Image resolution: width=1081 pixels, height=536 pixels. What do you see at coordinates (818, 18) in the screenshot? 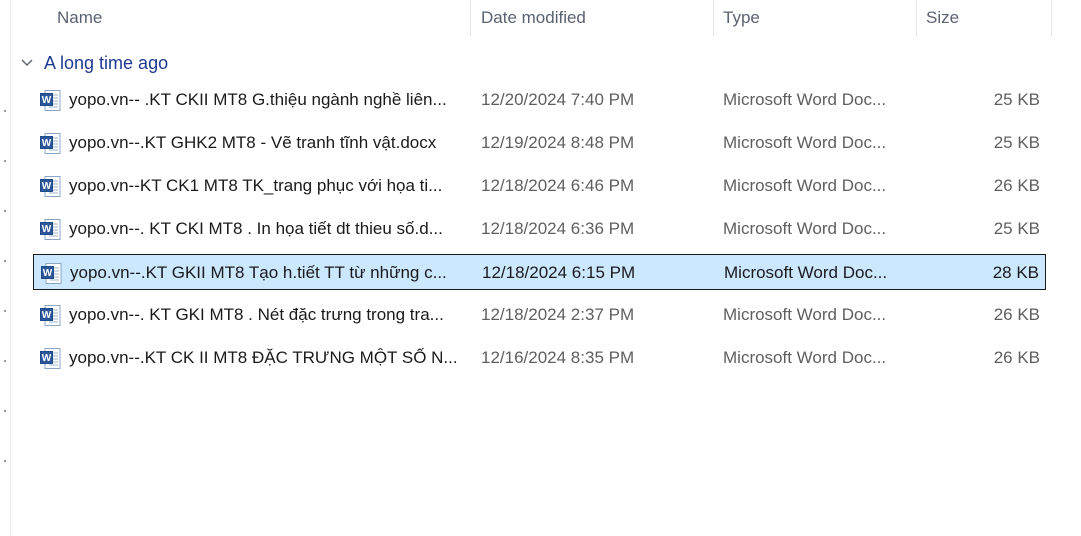
I see `column-header-type: Type` at bounding box center [818, 18].